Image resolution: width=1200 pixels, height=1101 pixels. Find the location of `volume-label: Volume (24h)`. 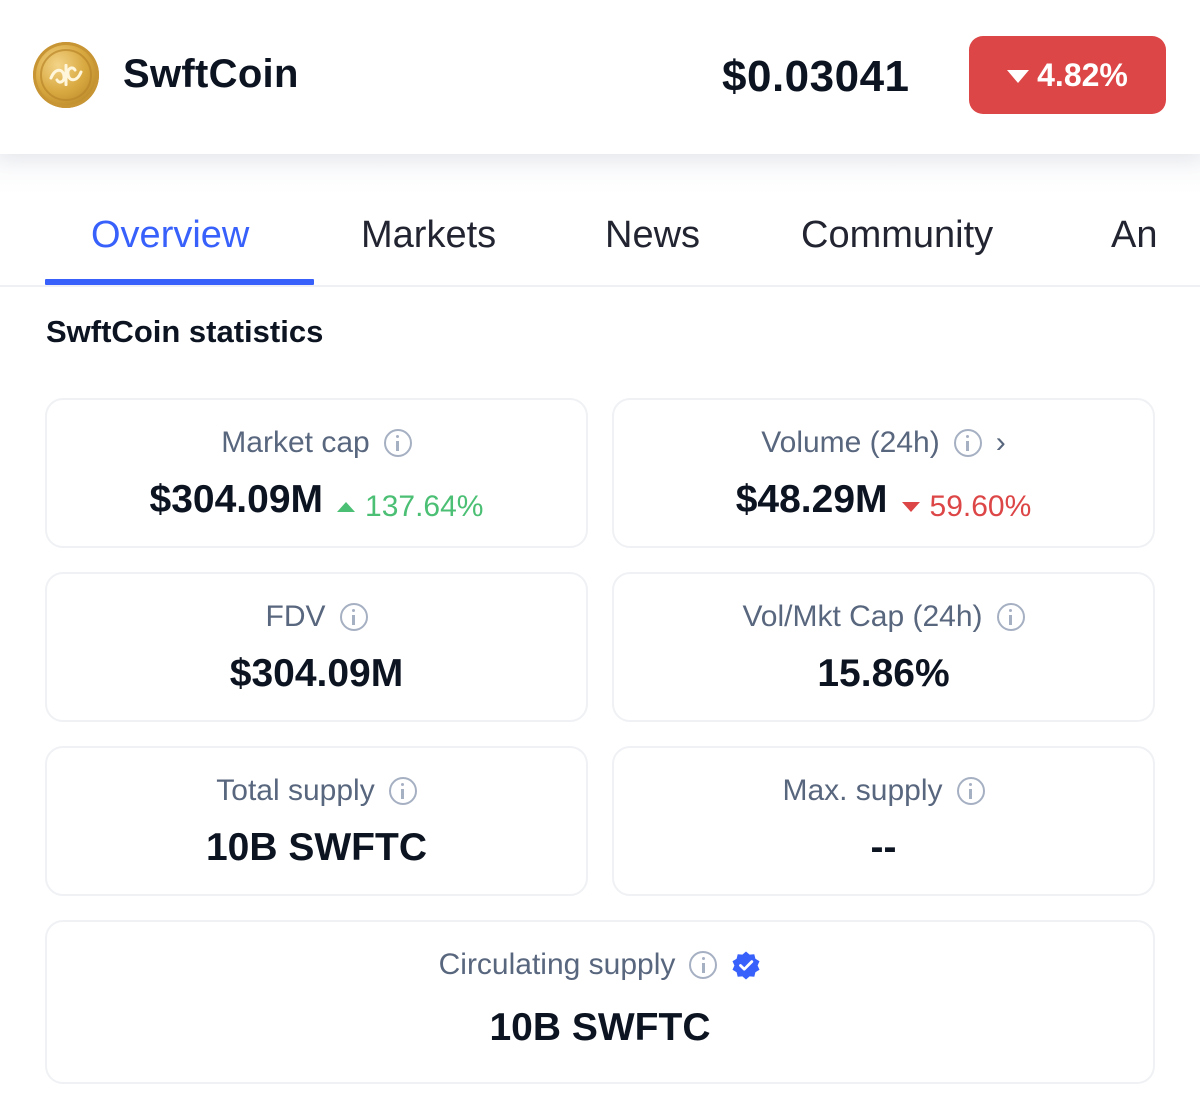

volume-label: Volume (24h) is located at coordinates (850, 442).